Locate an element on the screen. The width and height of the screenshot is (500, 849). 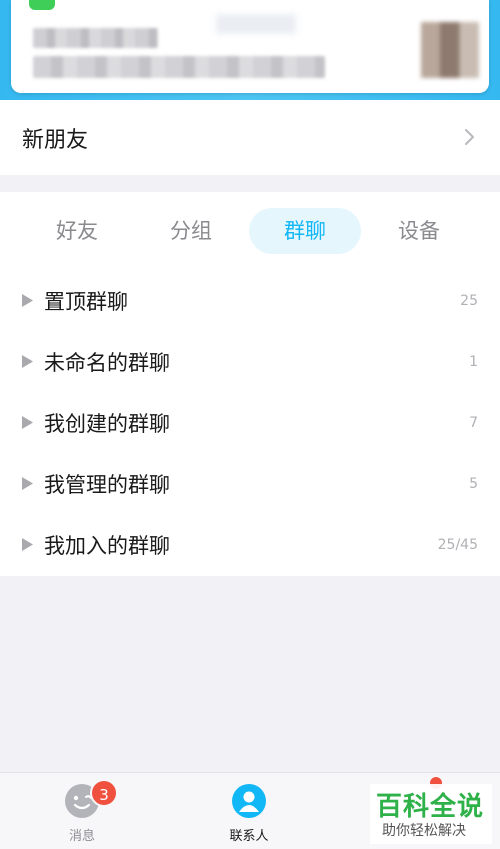
group-row-created: 我创建的群聊 7 is located at coordinates (250, 422).